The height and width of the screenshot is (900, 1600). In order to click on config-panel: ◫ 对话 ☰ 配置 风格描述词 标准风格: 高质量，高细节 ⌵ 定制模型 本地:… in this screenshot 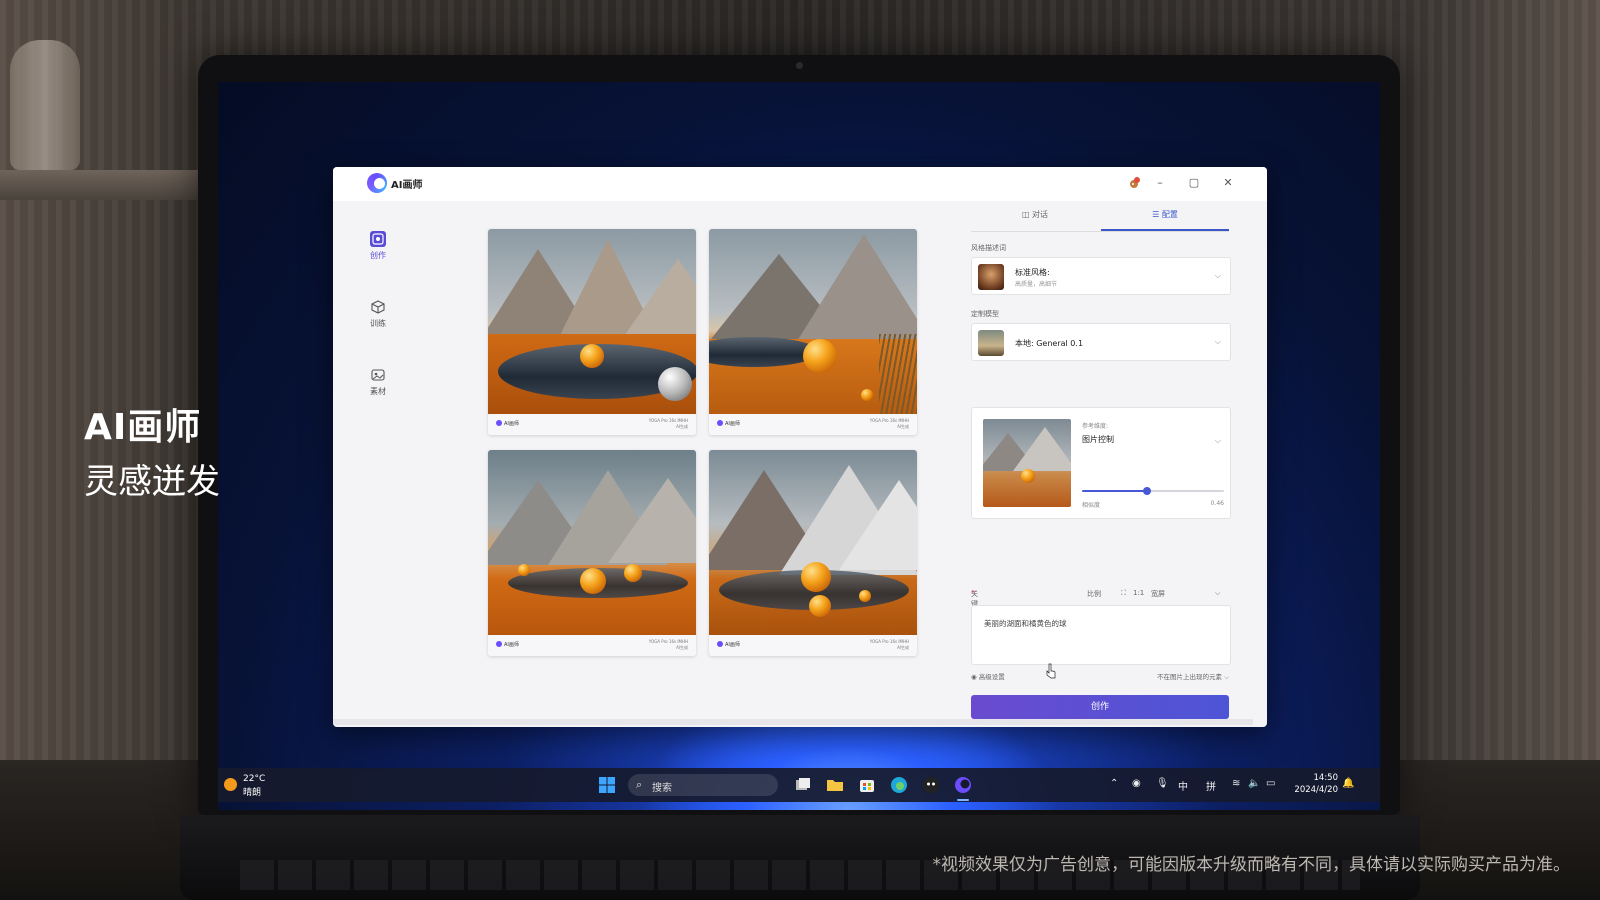, I will do `click(1102, 464)`.